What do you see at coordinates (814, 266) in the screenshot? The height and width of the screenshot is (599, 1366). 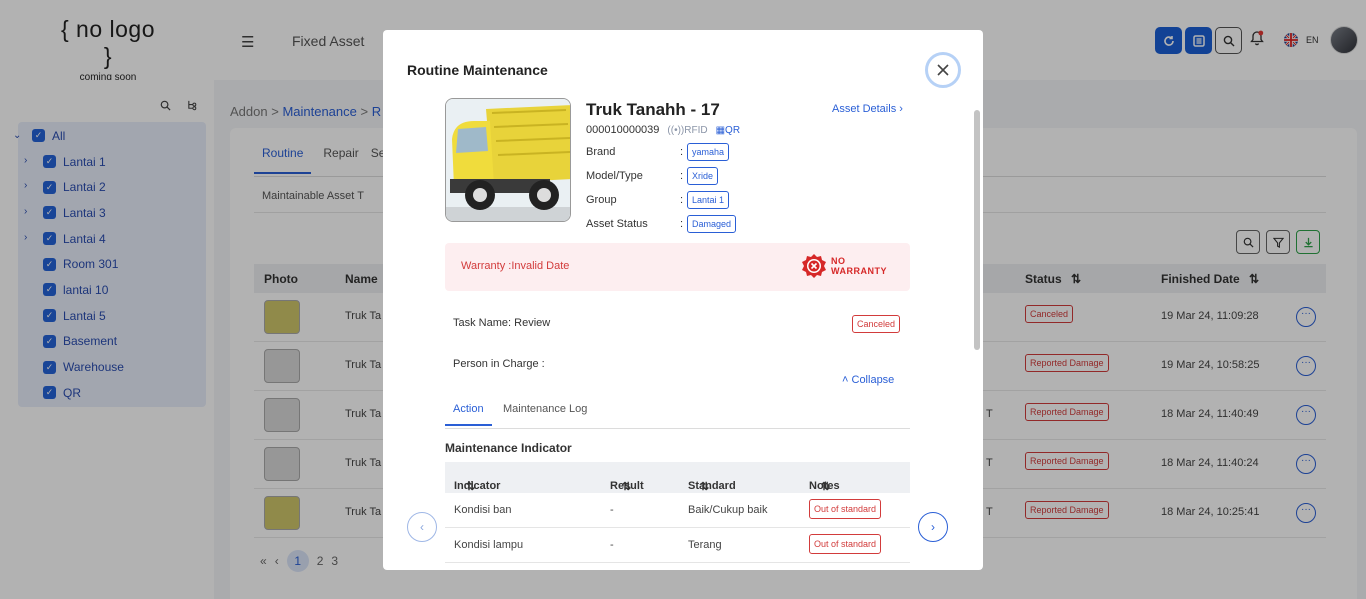 I see `no-warranty-icon` at bounding box center [814, 266].